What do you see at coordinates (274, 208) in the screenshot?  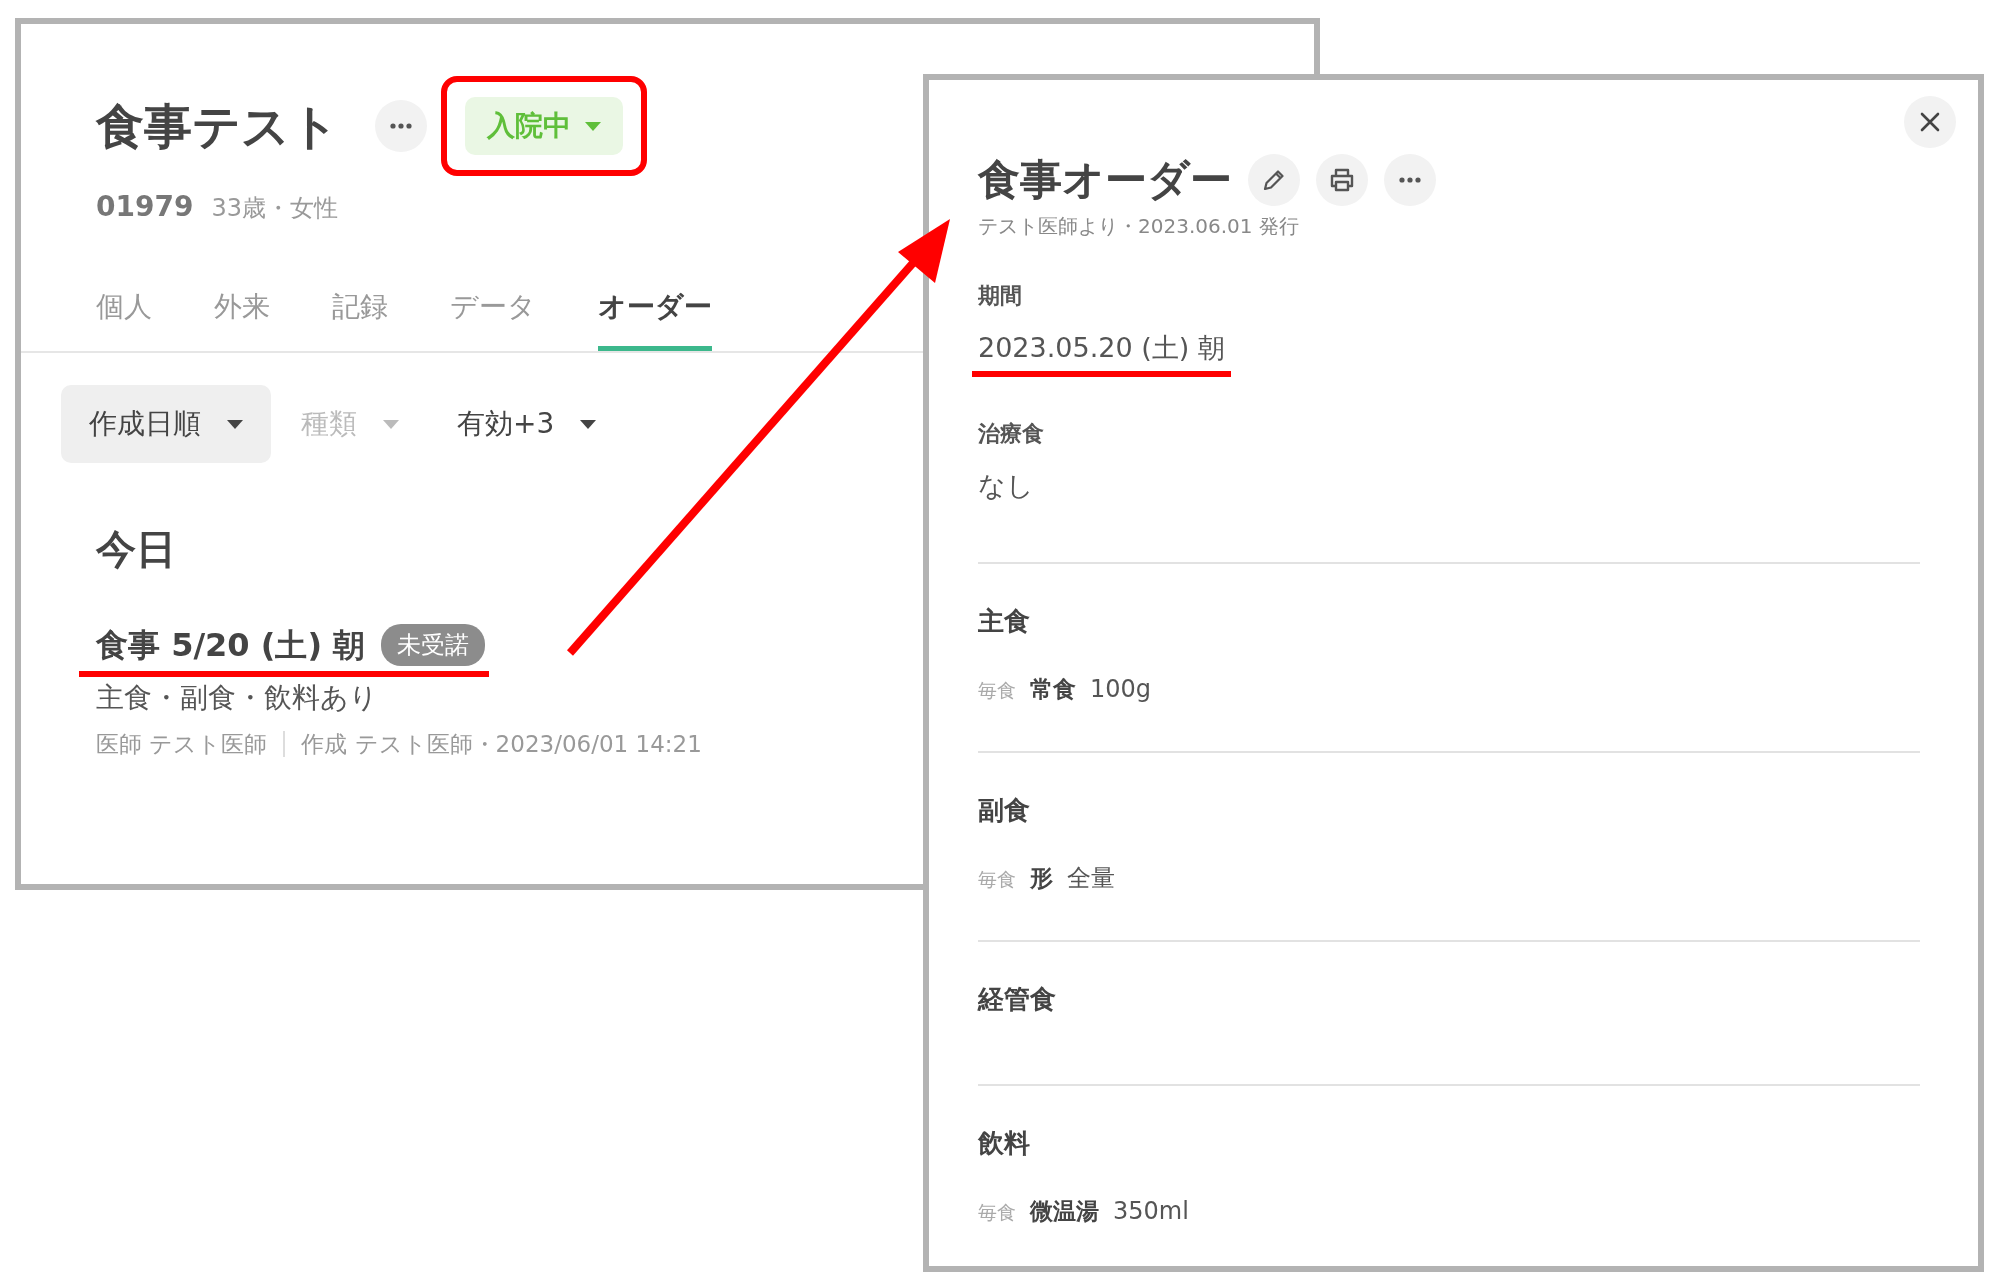 I see `patient-demographics: 33歳・女性` at bounding box center [274, 208].